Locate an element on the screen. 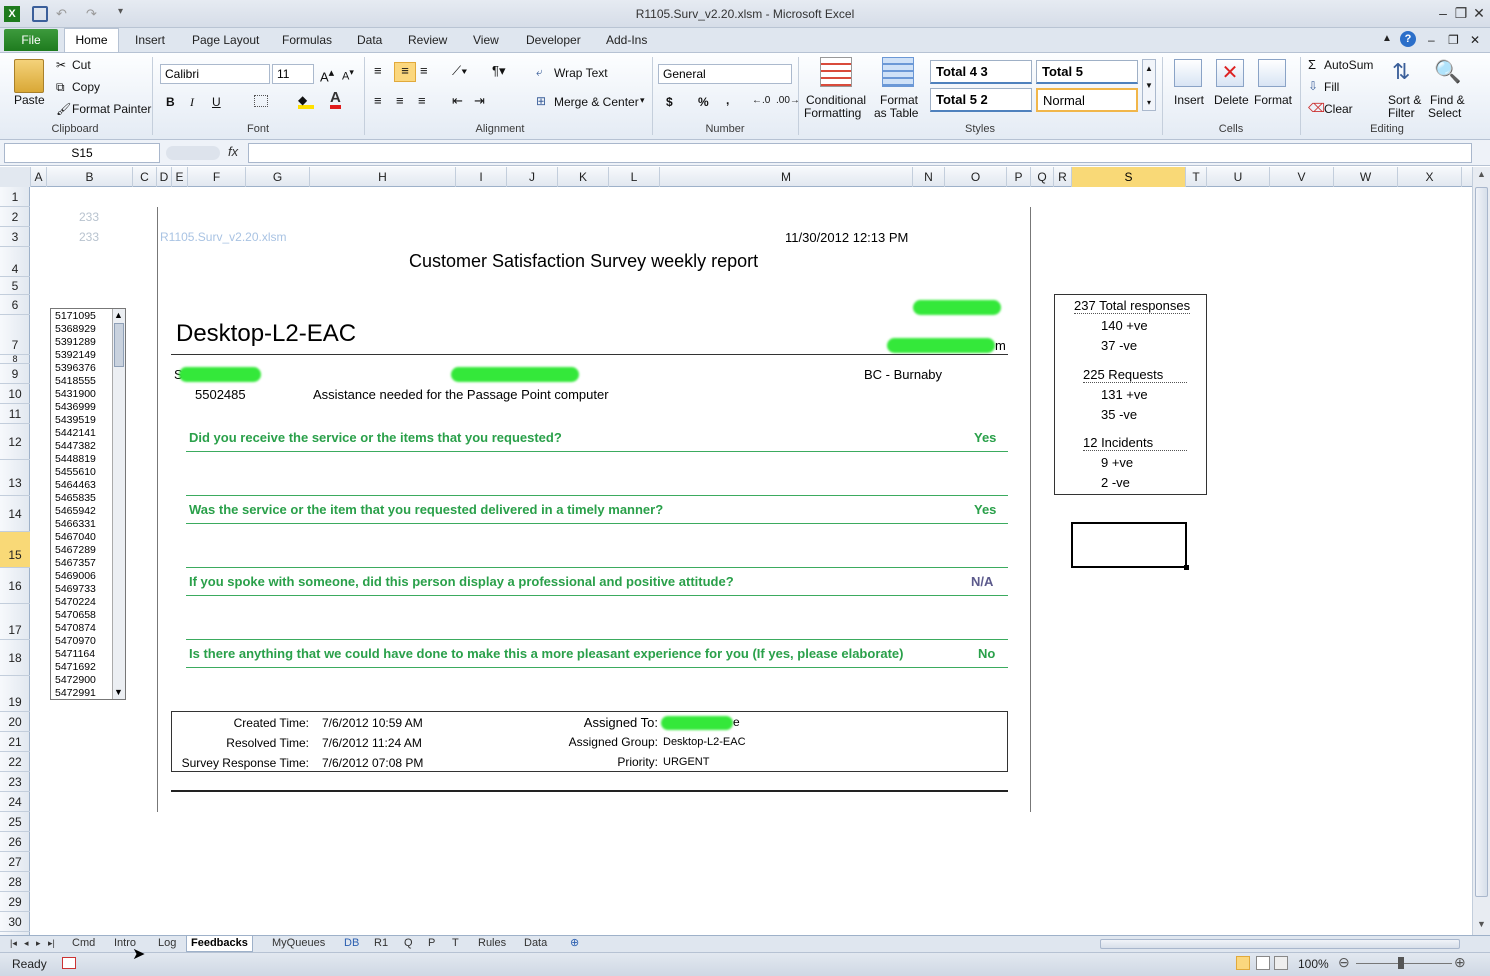 This screenshot has height=976, width=1490. column-header: F is located at coordinates (217, 177).